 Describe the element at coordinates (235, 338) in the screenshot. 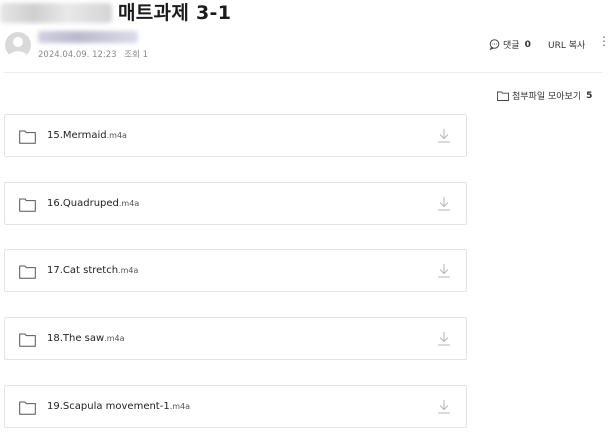

I see `attachment-item: 18.The saw.m4a` at that location.